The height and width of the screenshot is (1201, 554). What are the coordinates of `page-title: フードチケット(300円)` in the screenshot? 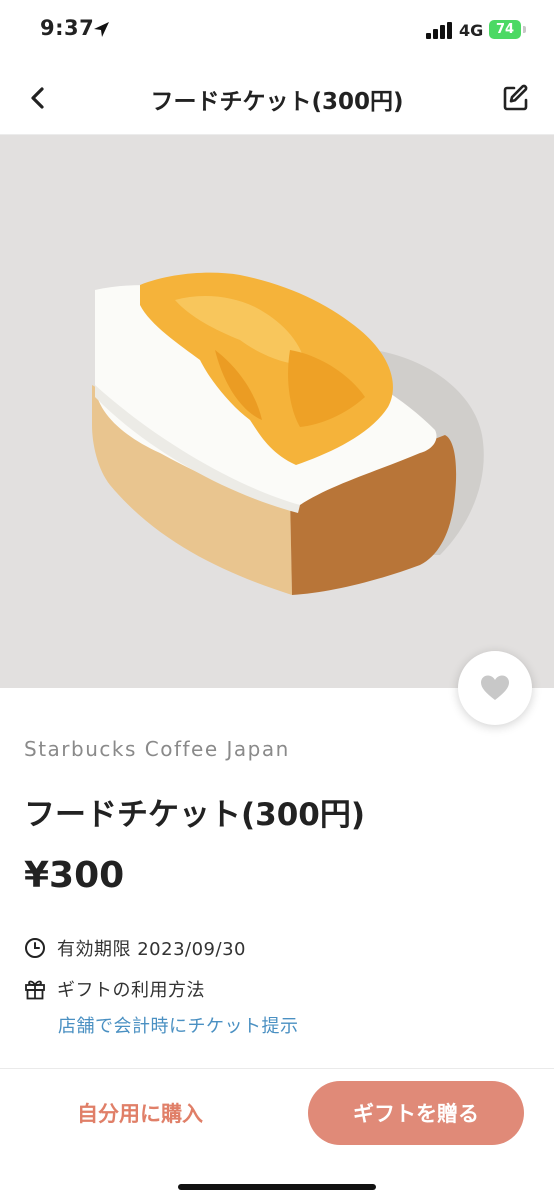 It's located at (277, 102).